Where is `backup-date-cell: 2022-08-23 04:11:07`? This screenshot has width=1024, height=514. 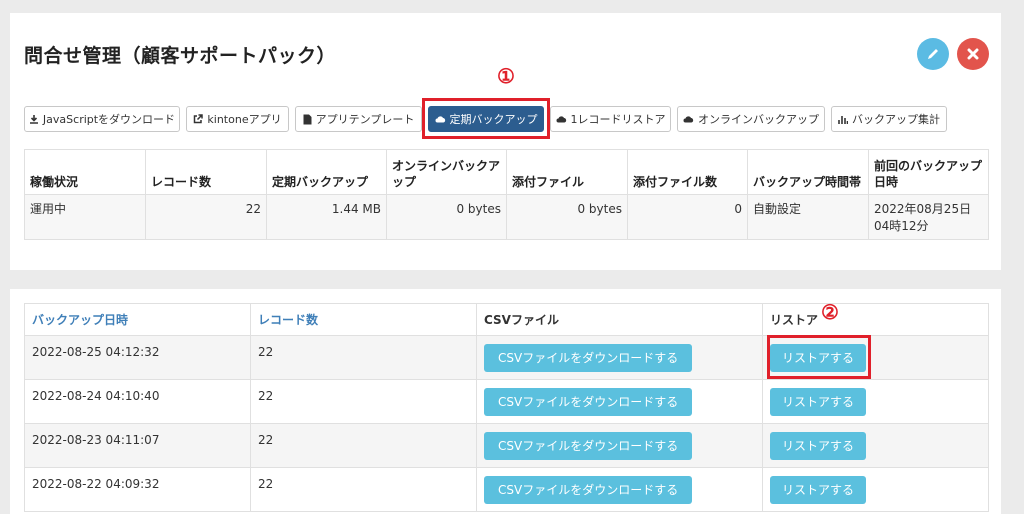
backup-date-cell: 2022-08-23 04:11:07 is located at coordinates (137, 445).